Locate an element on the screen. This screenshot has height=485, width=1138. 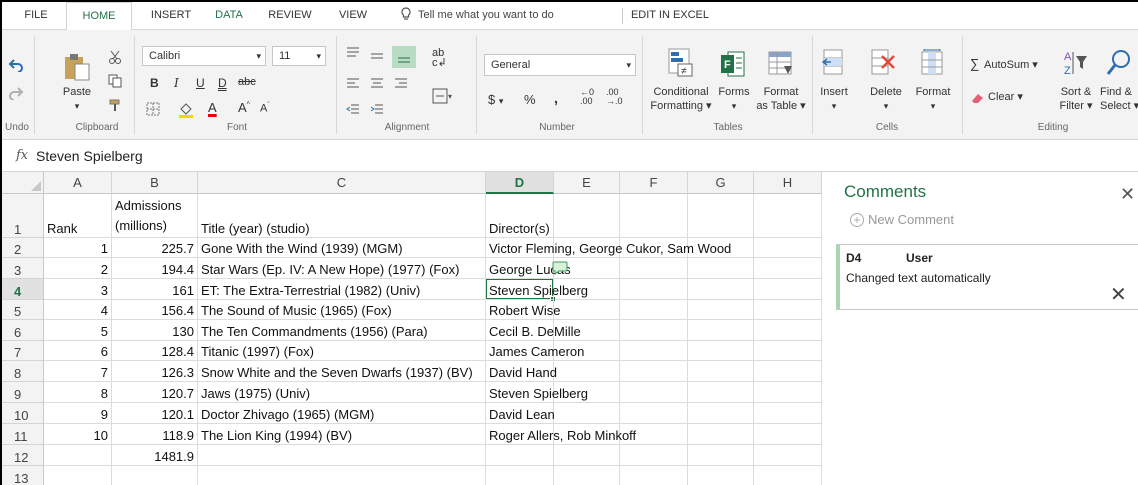
increase-indent-icon is located at coordinates (377, 109).